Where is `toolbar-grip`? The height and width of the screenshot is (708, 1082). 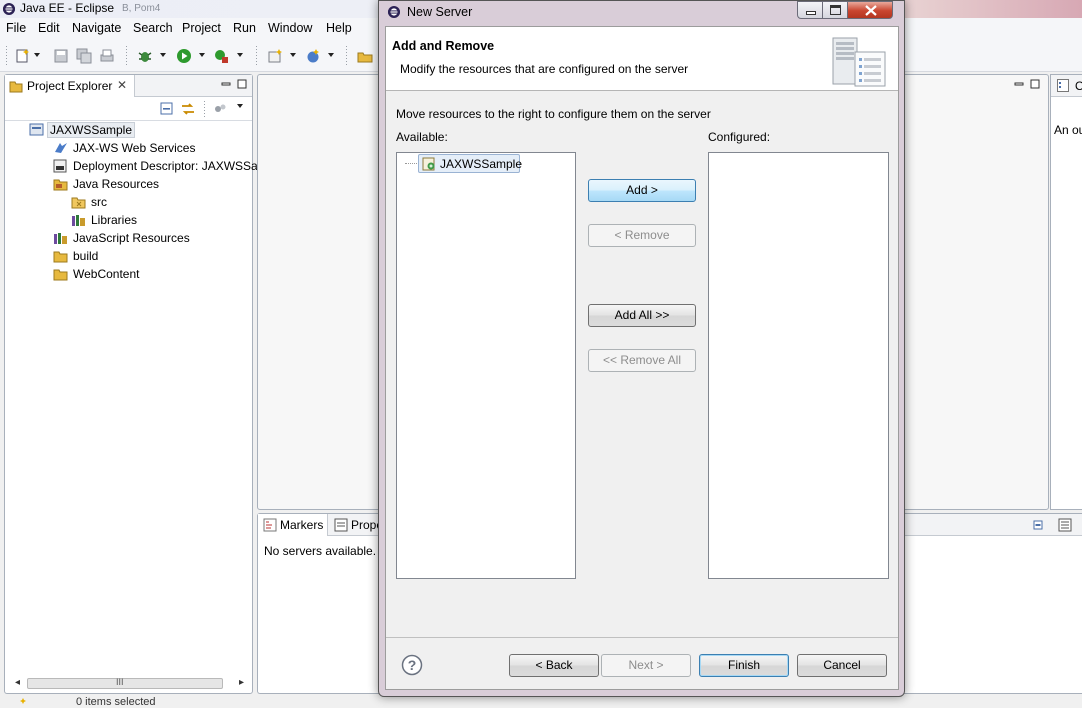 toolbar-grip is located at coordinates (6, 56).